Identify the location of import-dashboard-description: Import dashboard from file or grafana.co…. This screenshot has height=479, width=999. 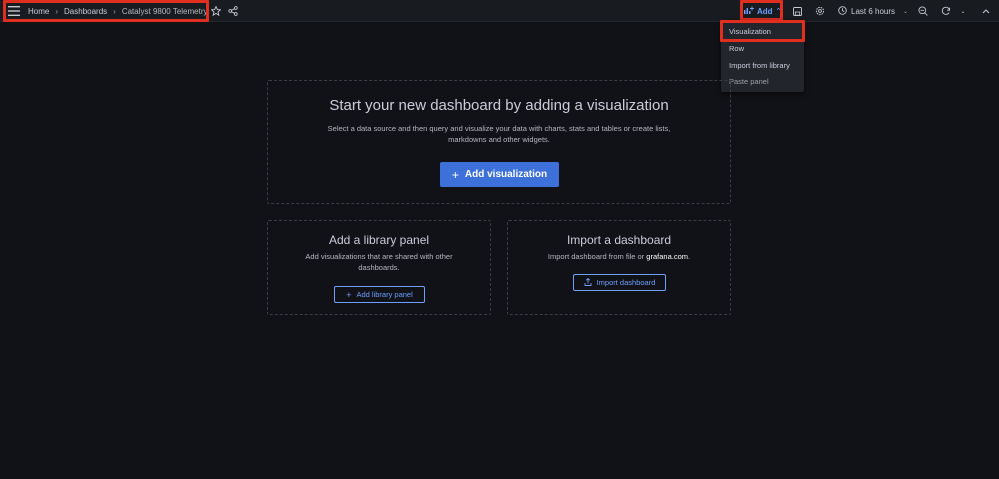
(619, 256).